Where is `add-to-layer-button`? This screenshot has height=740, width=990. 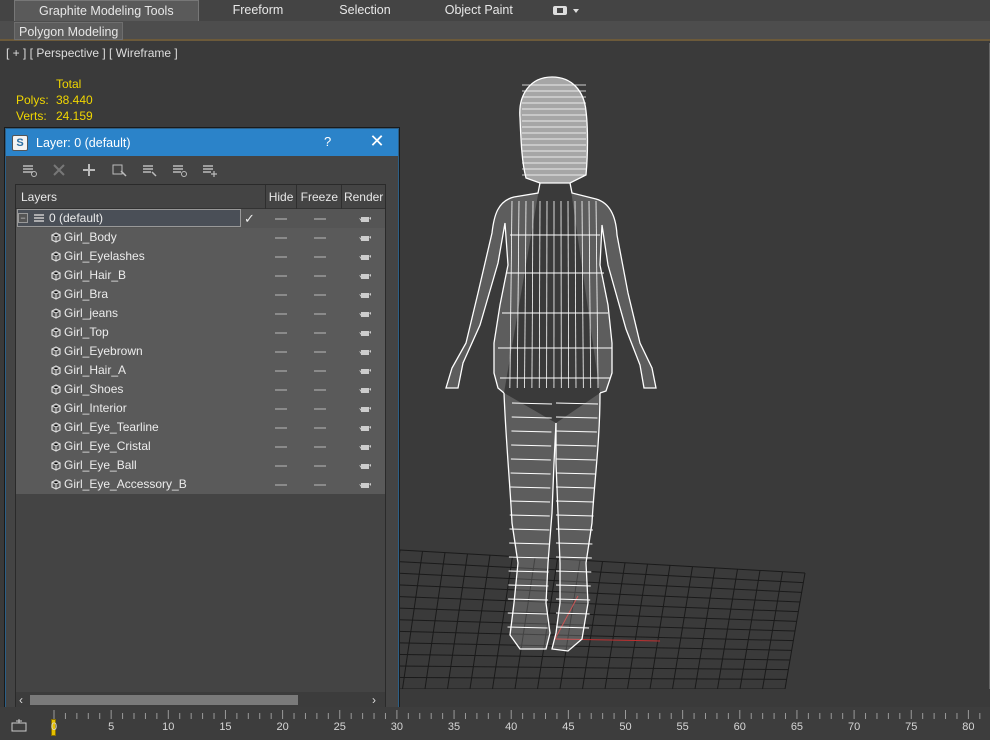 add-to-layer-button is located at coordinates (89, 170).